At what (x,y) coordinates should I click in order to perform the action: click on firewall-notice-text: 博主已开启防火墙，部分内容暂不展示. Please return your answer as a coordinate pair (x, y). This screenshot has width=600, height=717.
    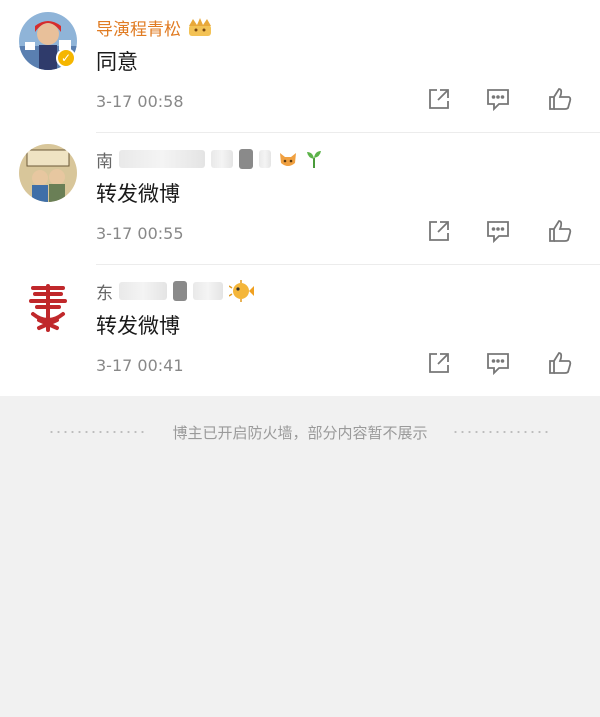
    Looking at the image, I should click on (300, 432).